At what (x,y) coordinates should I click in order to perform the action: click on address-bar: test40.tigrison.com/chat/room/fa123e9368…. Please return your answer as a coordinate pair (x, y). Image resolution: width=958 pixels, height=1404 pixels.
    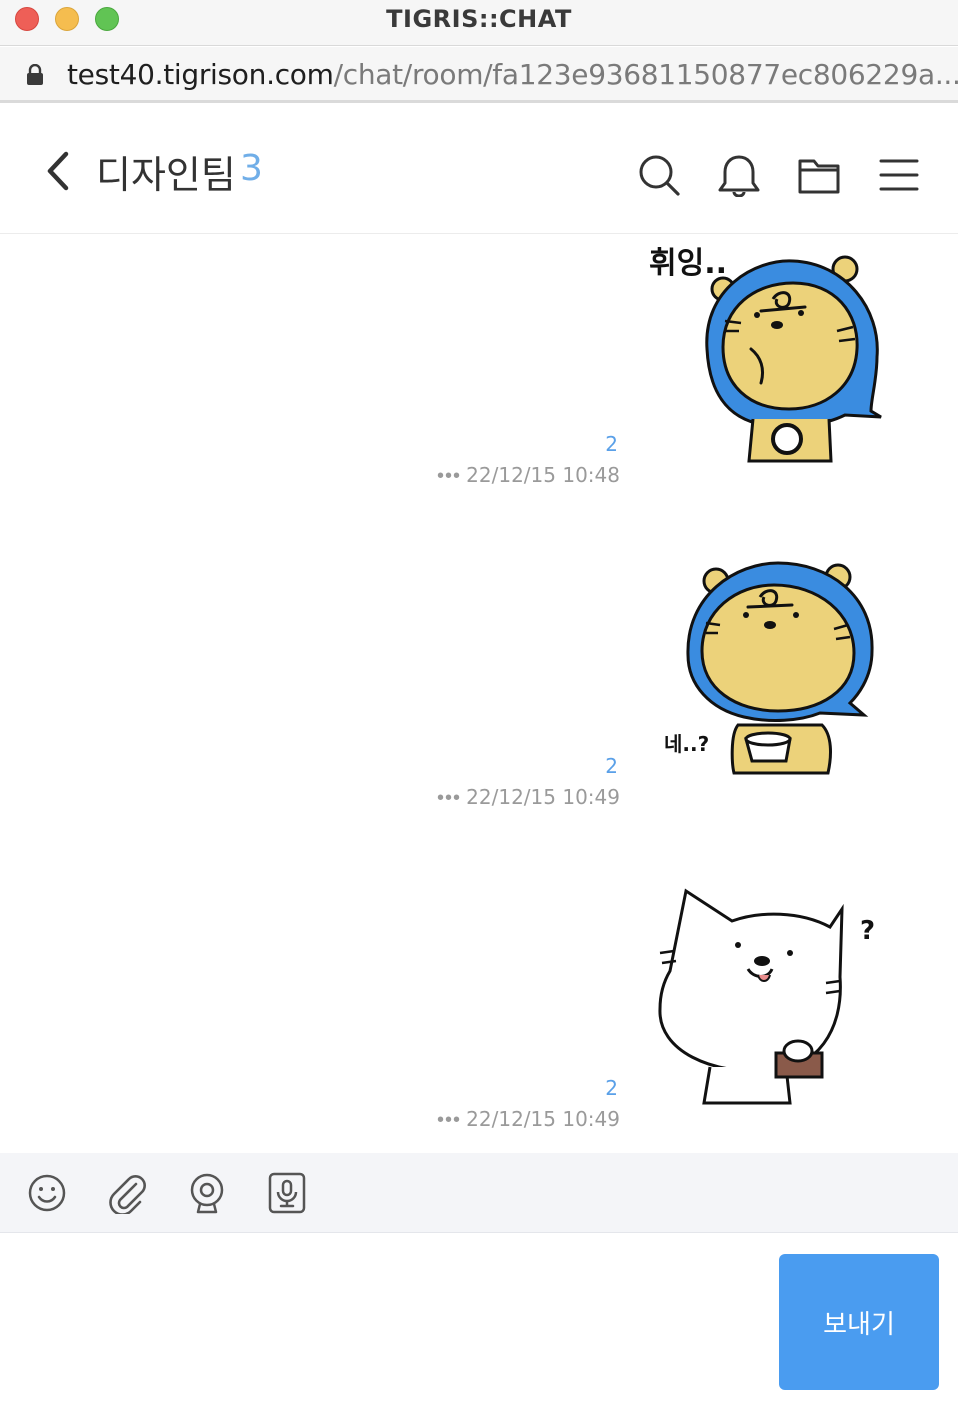
    Looking at the image, I should click on (479, 75).